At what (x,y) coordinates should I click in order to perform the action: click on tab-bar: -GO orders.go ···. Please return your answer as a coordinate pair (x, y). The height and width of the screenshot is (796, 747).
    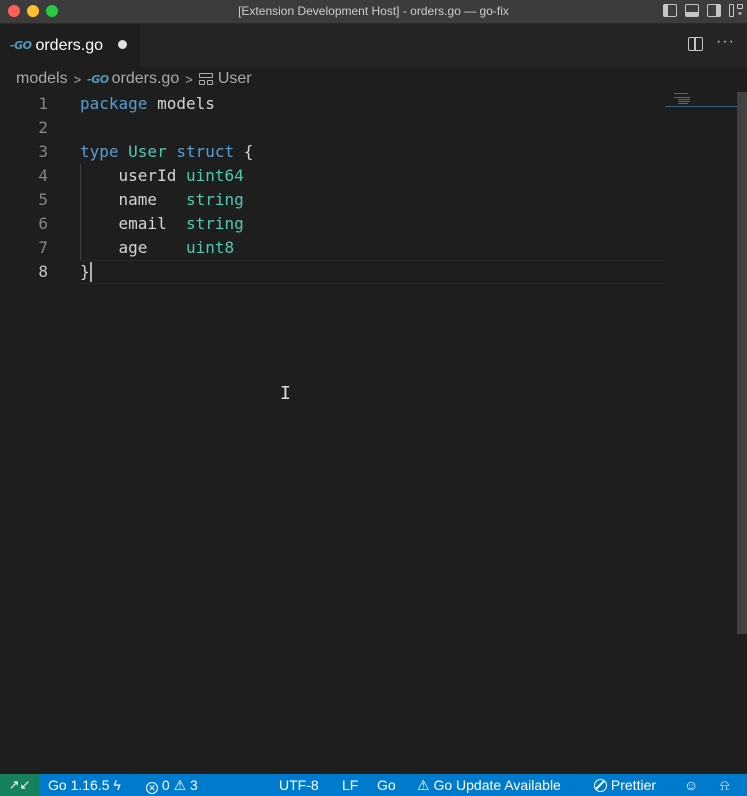
    Looking at the image, I should click on (373, 45).